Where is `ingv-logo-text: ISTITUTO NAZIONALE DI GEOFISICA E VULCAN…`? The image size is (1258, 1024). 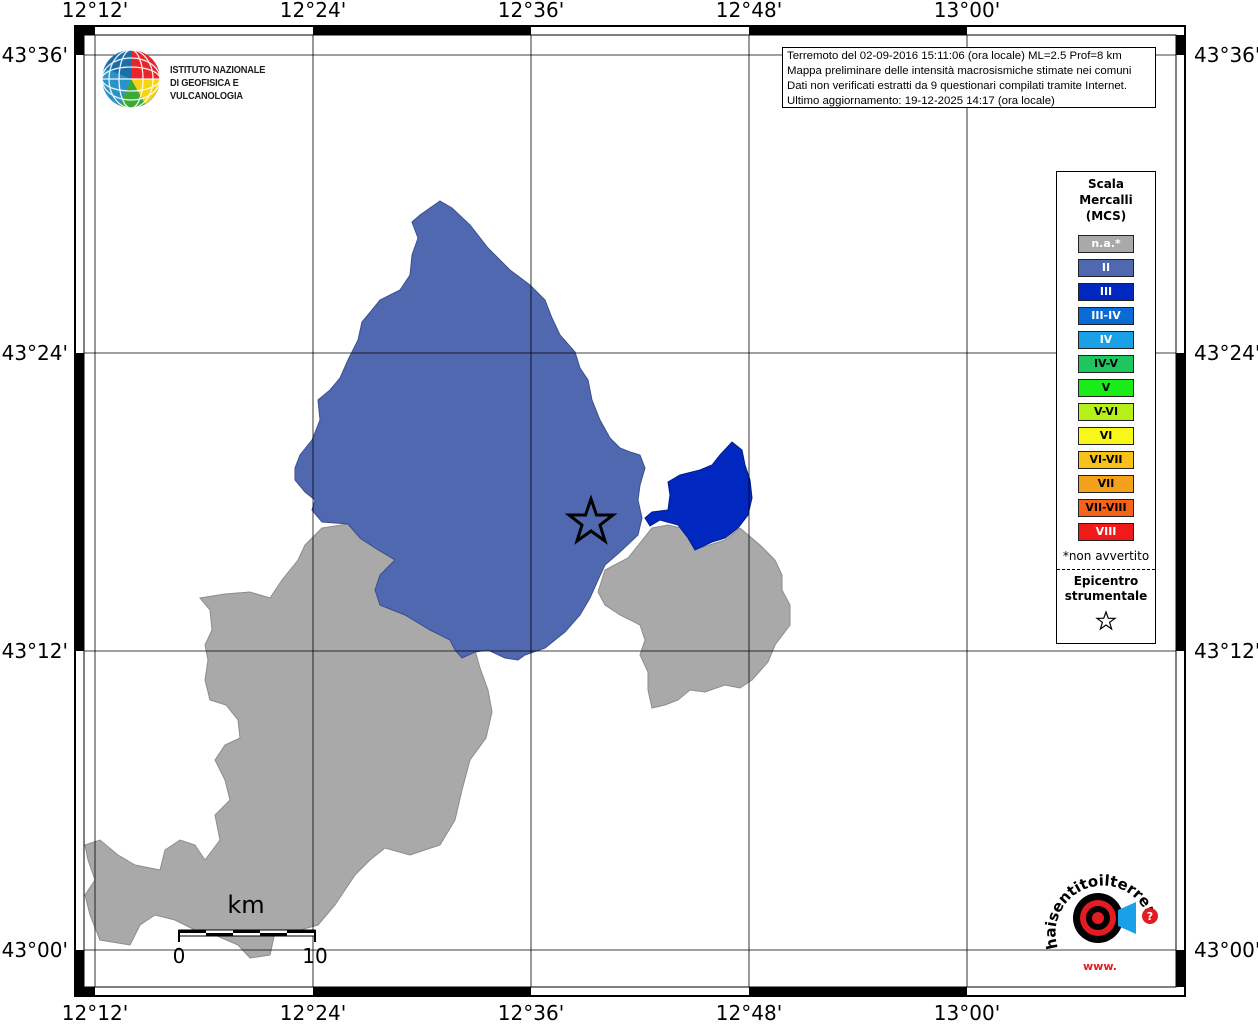
ingv-logo-text: ISTITUTO NAZIONALE DI GEOFISICA E VULCAN… is located at coordinates (236, 83).